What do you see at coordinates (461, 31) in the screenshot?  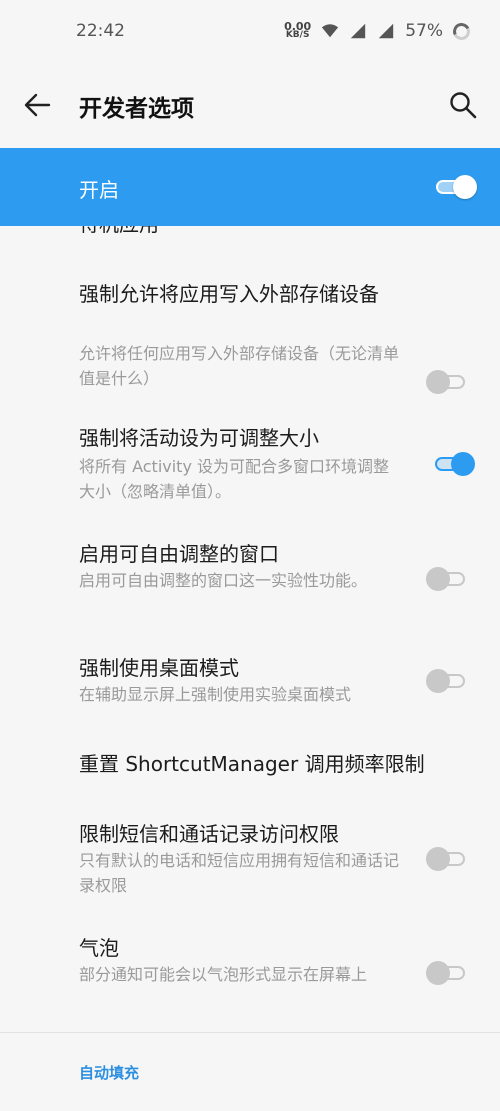 I see `battery-icon` at bounding box center [461, 31].